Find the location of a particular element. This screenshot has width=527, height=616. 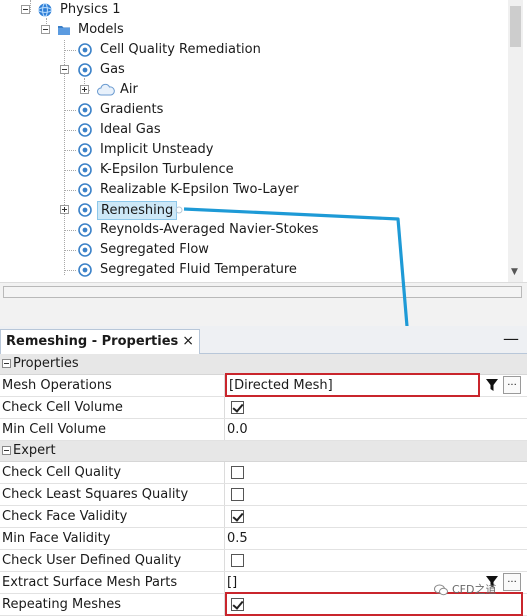

check-cell-volume-checkbox is located at coordinates (237, 407).